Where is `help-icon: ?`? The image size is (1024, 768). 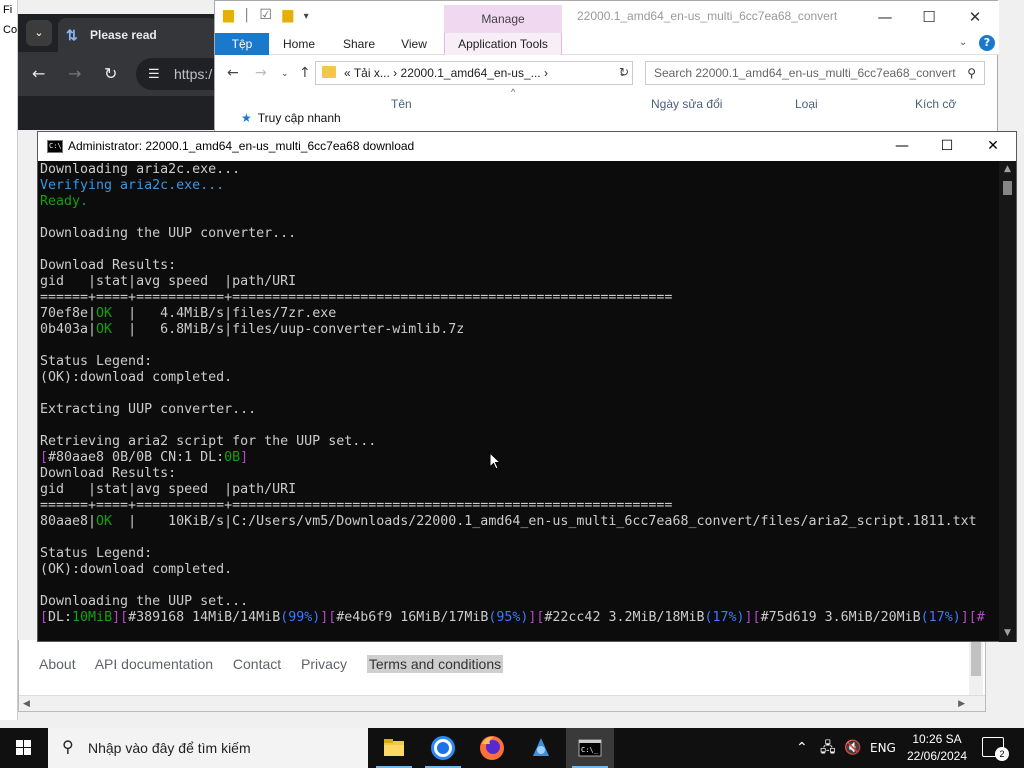 help-icon: ? is located at coordinates (987, 43).